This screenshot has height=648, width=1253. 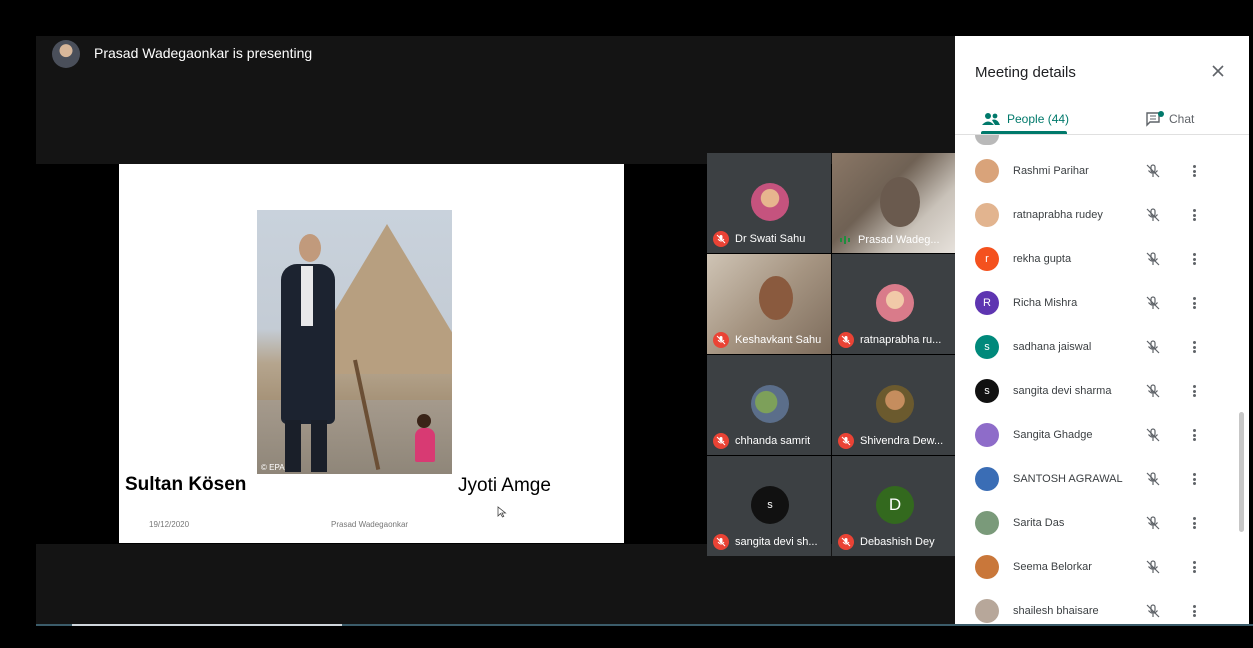 I want to click on list-item: Seema Belorkar, so click(x=1095, y=567).